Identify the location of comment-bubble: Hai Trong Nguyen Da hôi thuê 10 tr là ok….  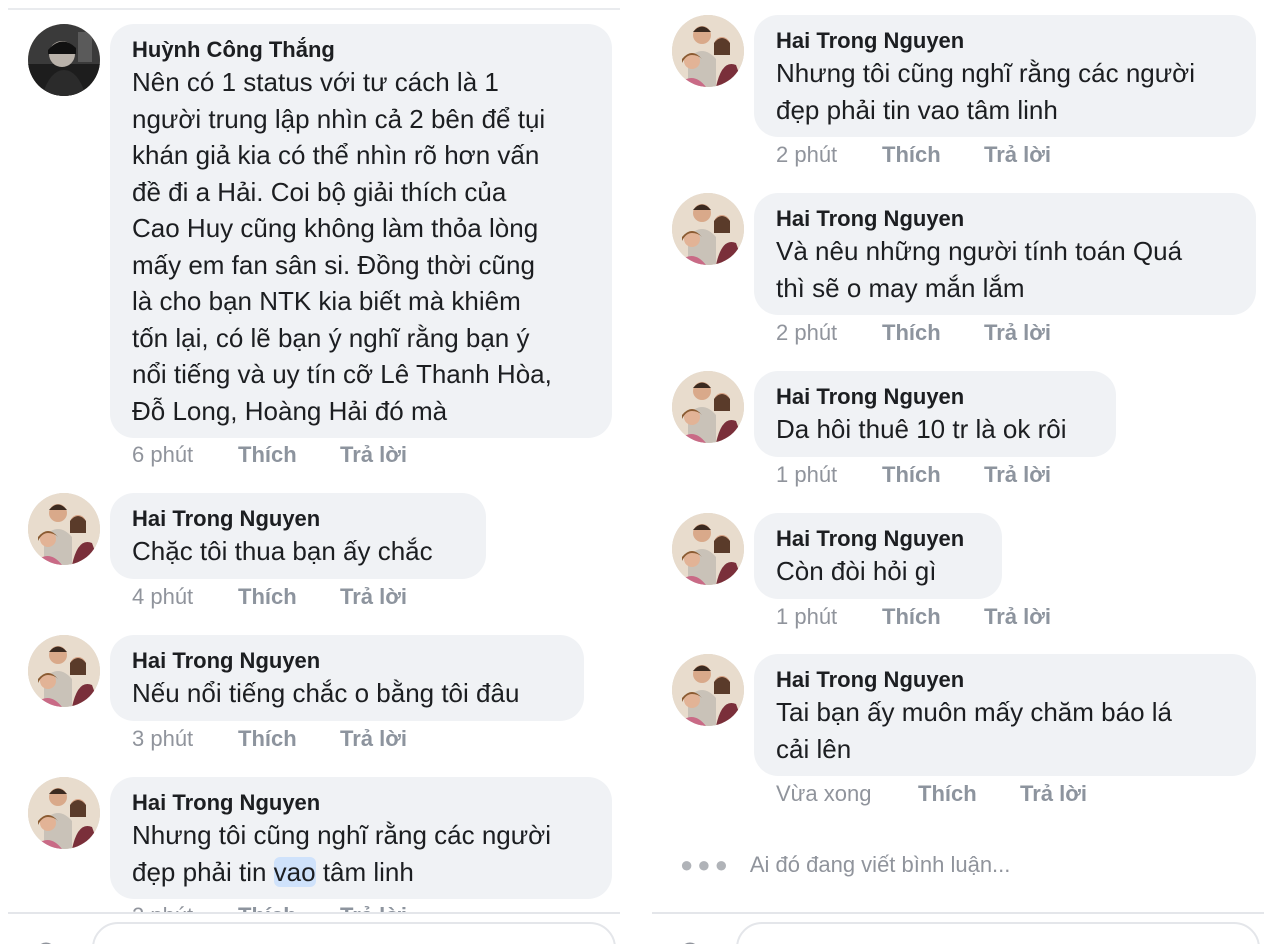
(935, 414).